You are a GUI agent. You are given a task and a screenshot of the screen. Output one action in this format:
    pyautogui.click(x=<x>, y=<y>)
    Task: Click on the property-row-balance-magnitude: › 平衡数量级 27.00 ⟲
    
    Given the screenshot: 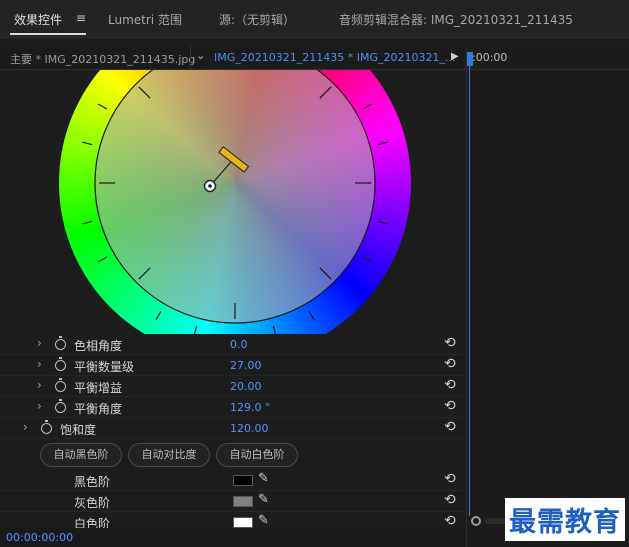 What is the action you would take?
    pyautogui.click(x=232, y=365)
    